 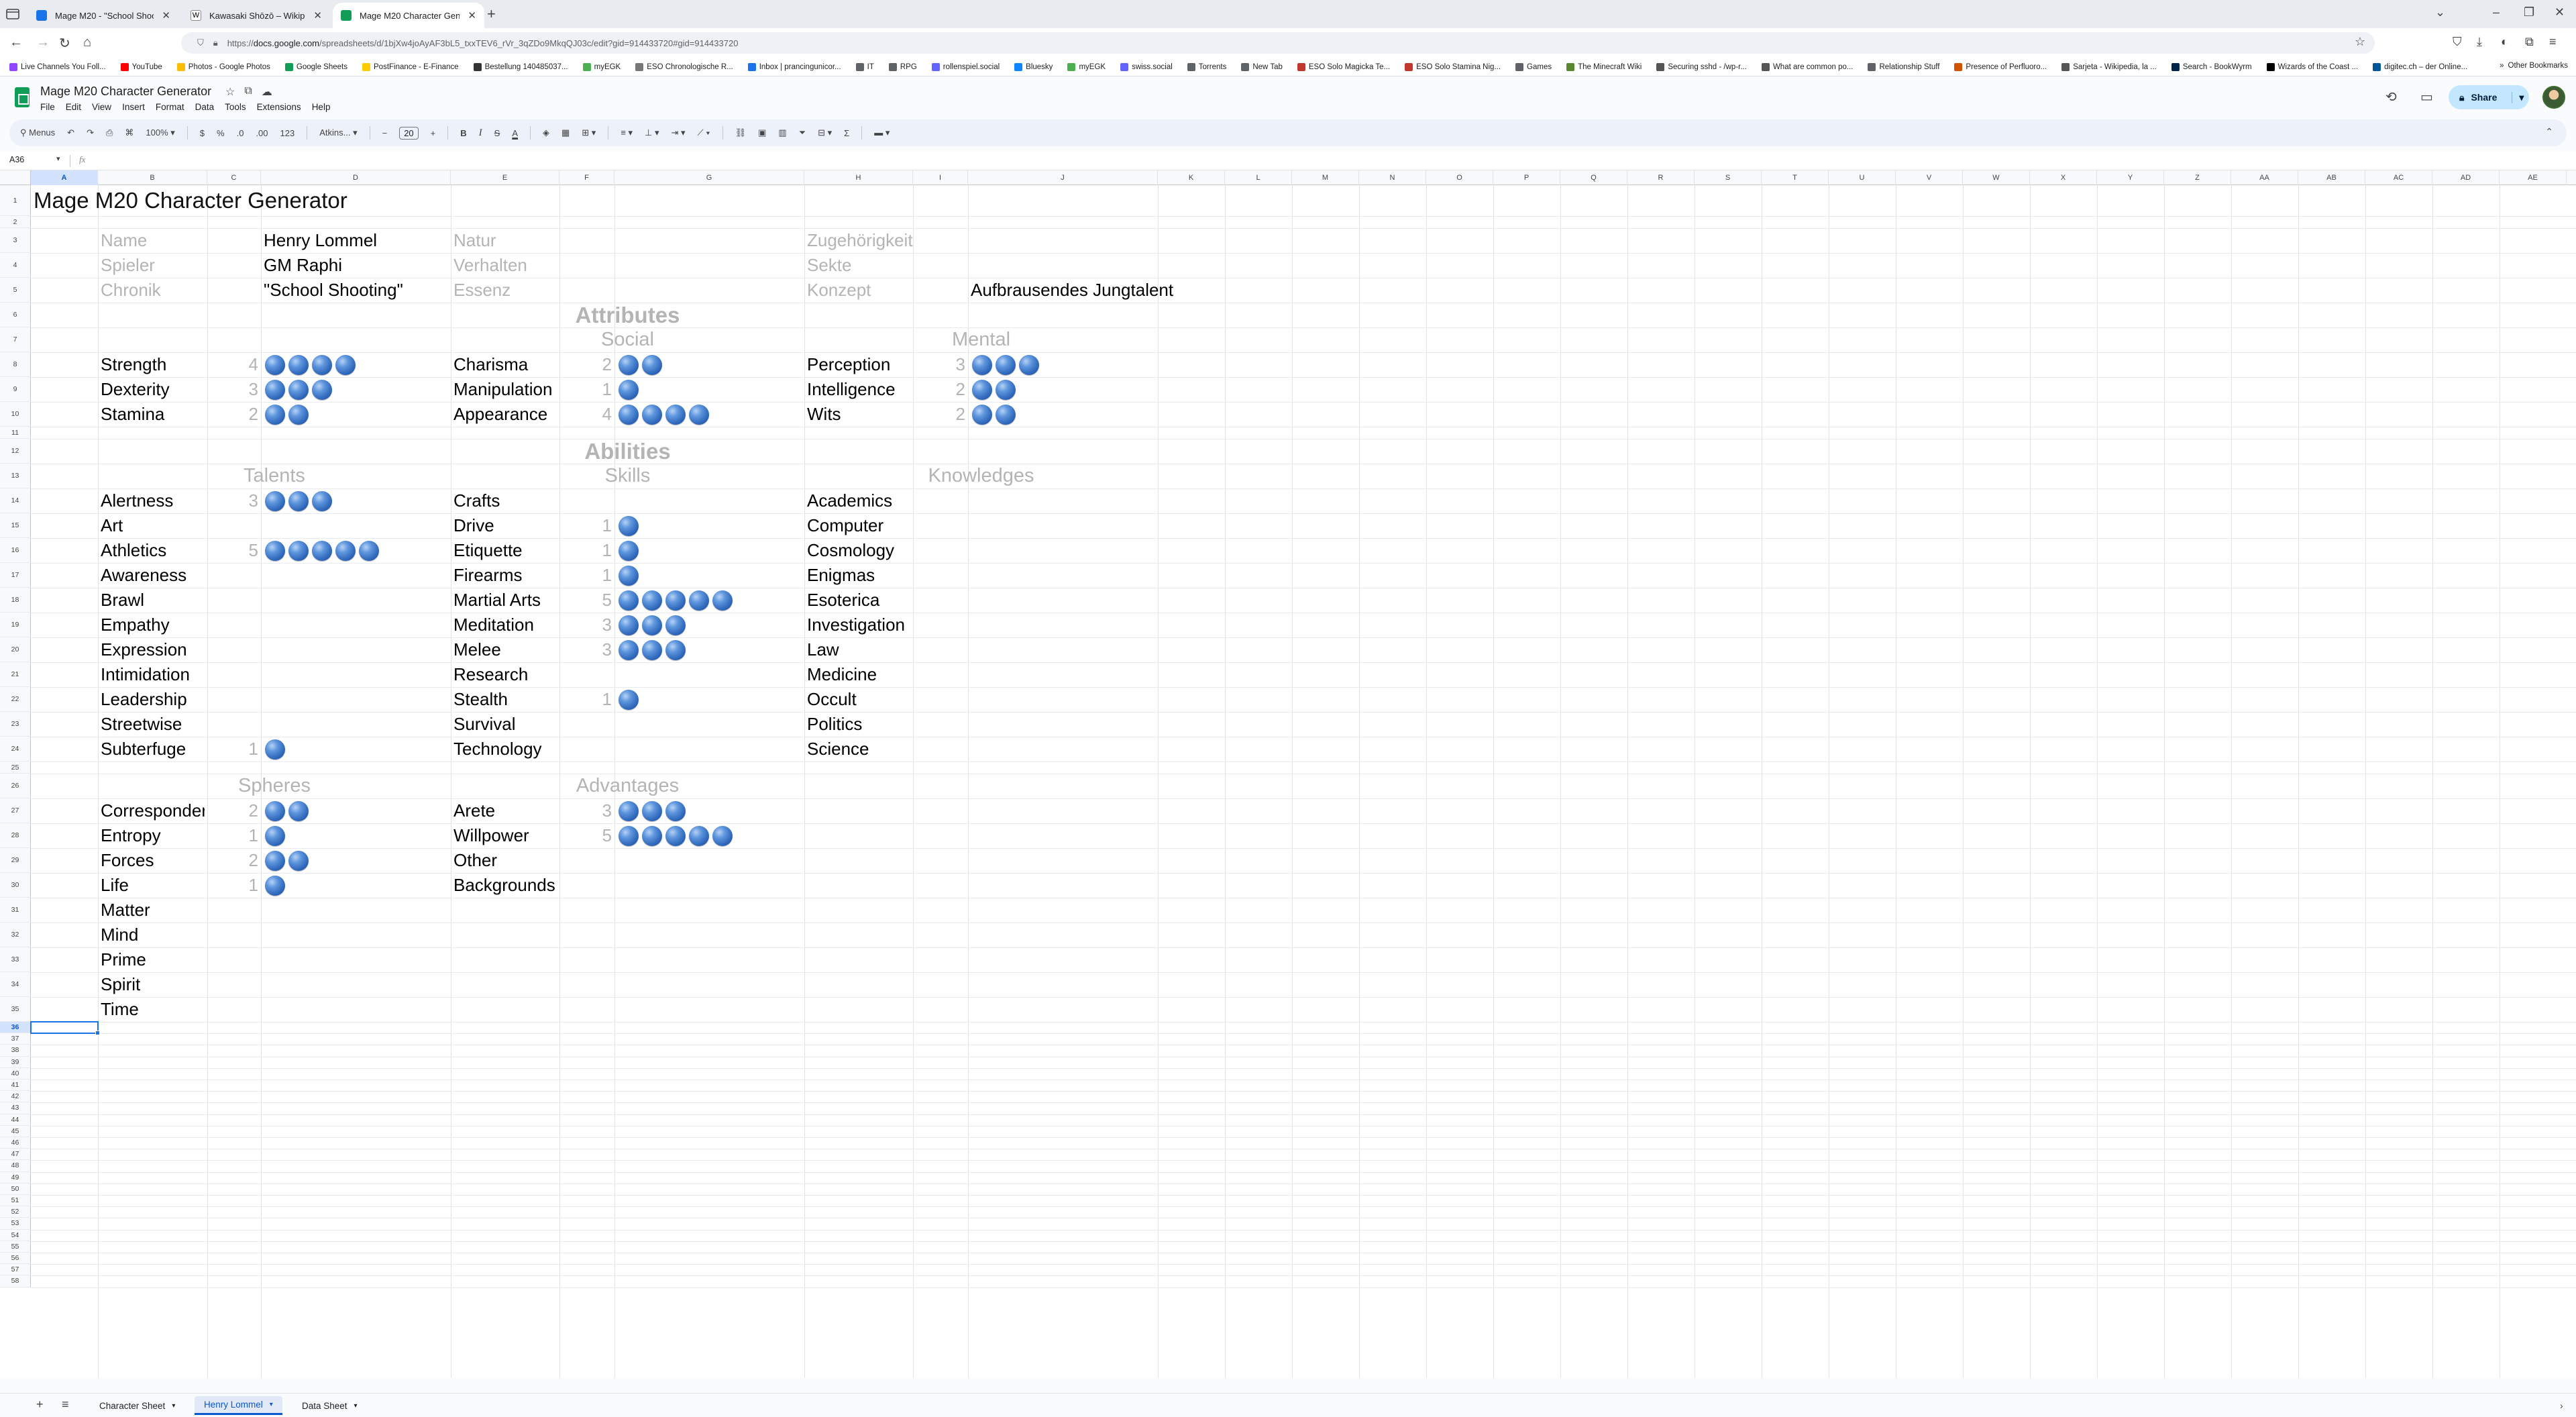 I want to click on column-header: O, so click(x=1459, y=177).